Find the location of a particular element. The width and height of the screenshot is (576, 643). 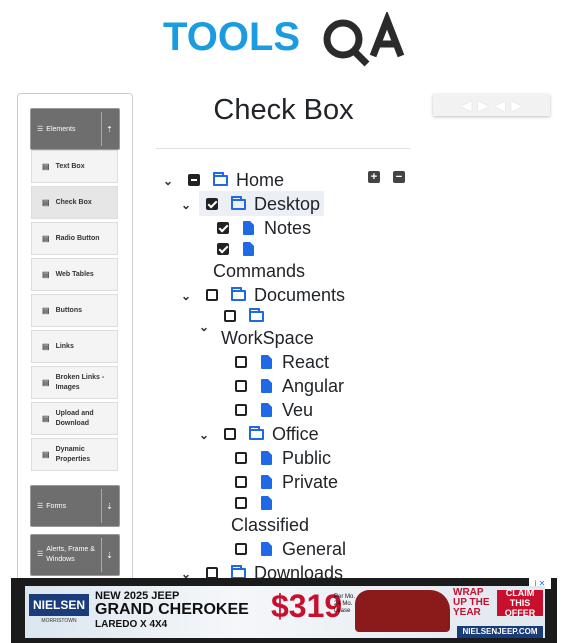

arrow-up-icon: ⇡ is located at coordinates (109, 129).